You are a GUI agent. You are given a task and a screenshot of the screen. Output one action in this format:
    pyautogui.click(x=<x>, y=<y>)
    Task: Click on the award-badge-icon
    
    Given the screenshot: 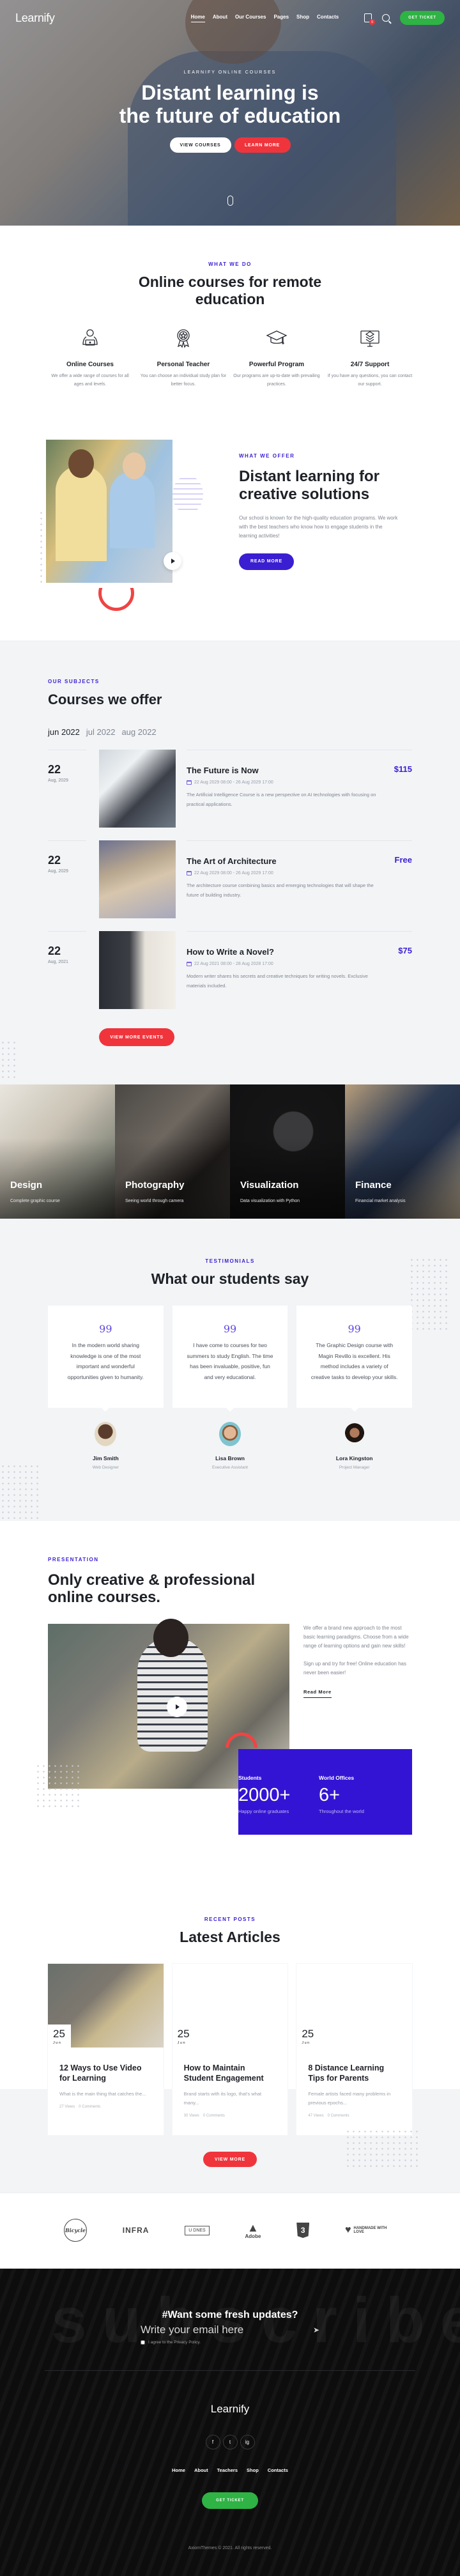 What is the action you would take?
    pyautogui.click(x=183, y=338)
    